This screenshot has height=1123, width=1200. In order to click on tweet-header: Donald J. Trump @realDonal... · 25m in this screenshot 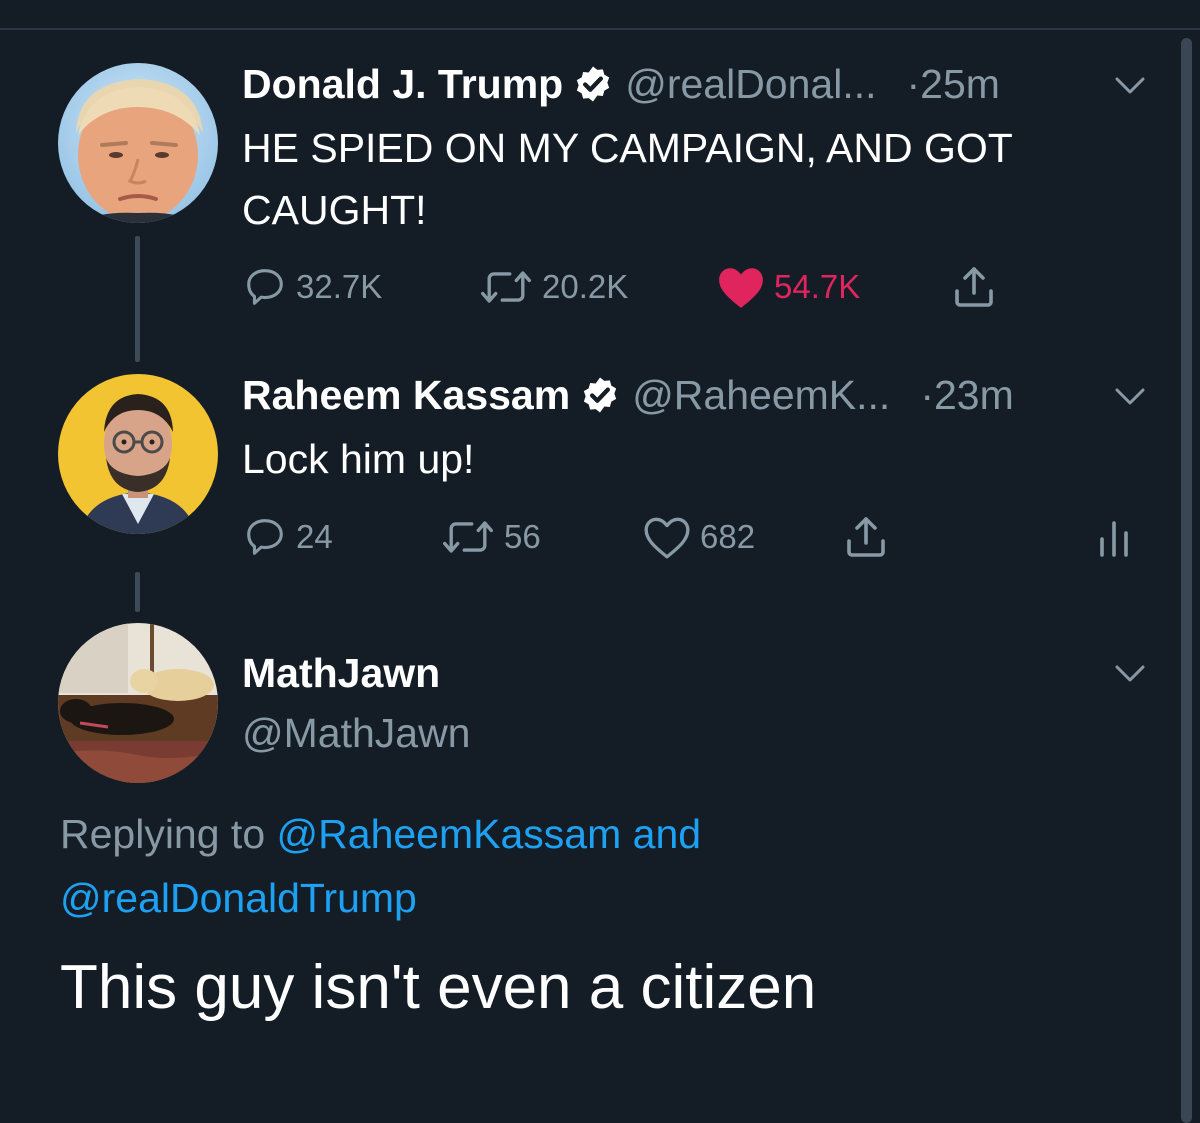, I will do `click(621, 84)`.